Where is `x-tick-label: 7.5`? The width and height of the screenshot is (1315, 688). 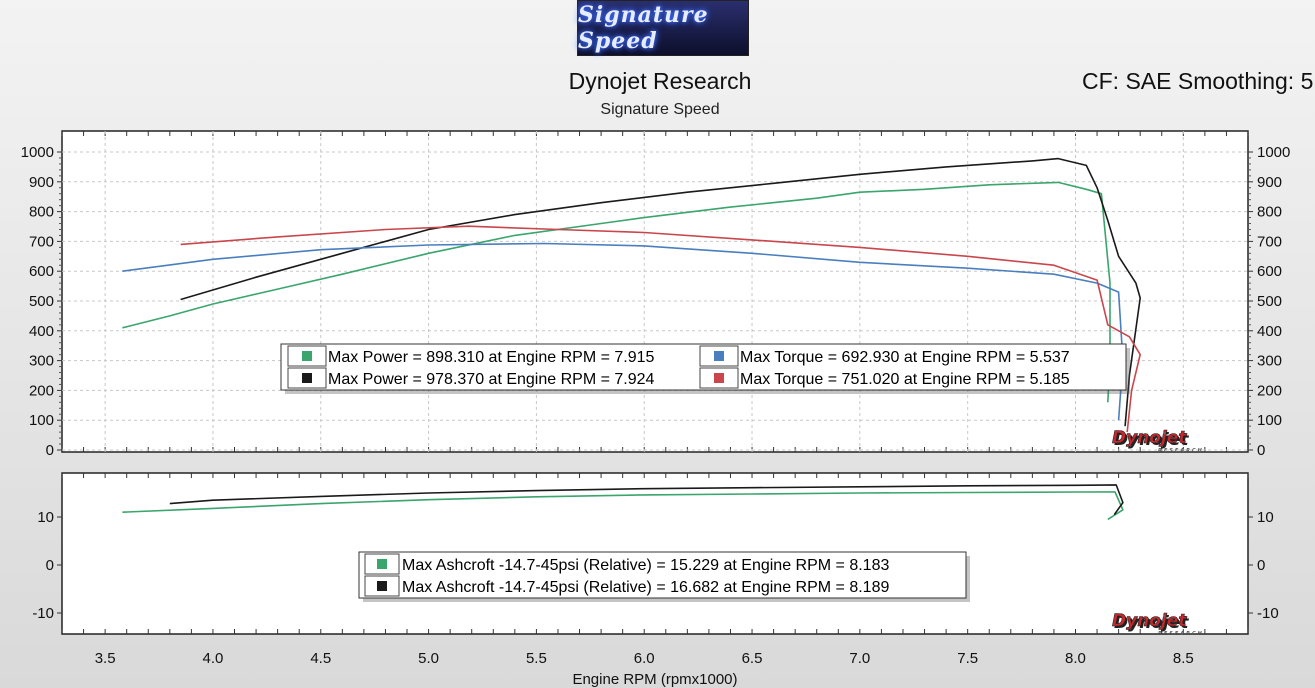
x-tick-label: 7.5 is located at coordinates (967, 658).